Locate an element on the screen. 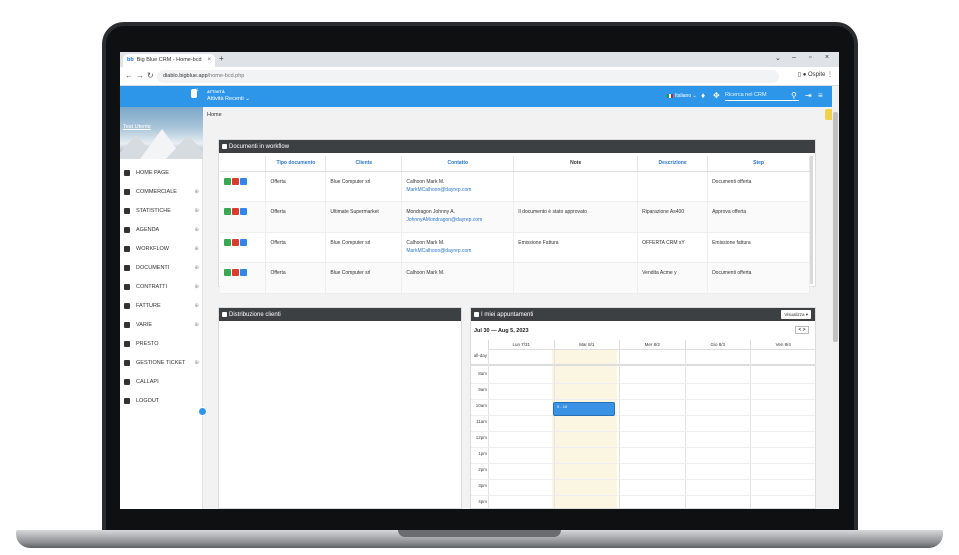 The height and width of the screenshot is (555, 959). sidebar-item-varie: VARIE ⊕ is located at coordinates (161, 326).